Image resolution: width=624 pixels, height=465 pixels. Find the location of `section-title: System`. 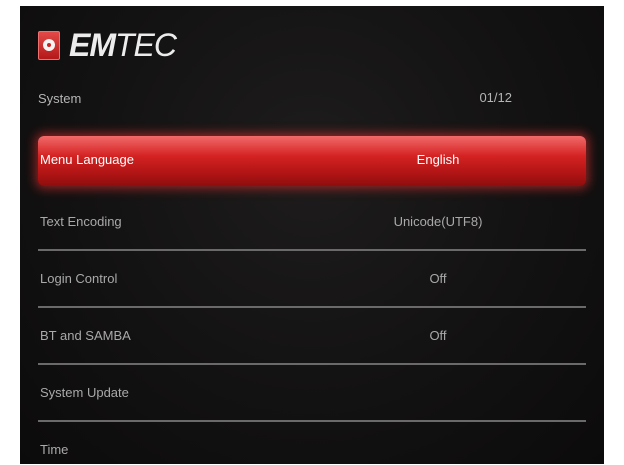

section-title: System is located at coordinates (60, 98).